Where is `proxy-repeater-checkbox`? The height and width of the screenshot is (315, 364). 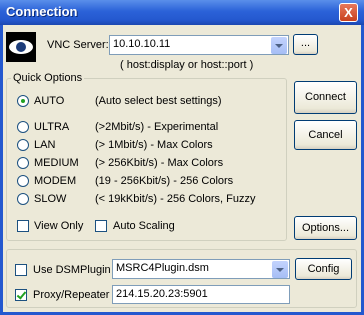 proxy-repeater-checkbox is located at coordinates (21, 295).